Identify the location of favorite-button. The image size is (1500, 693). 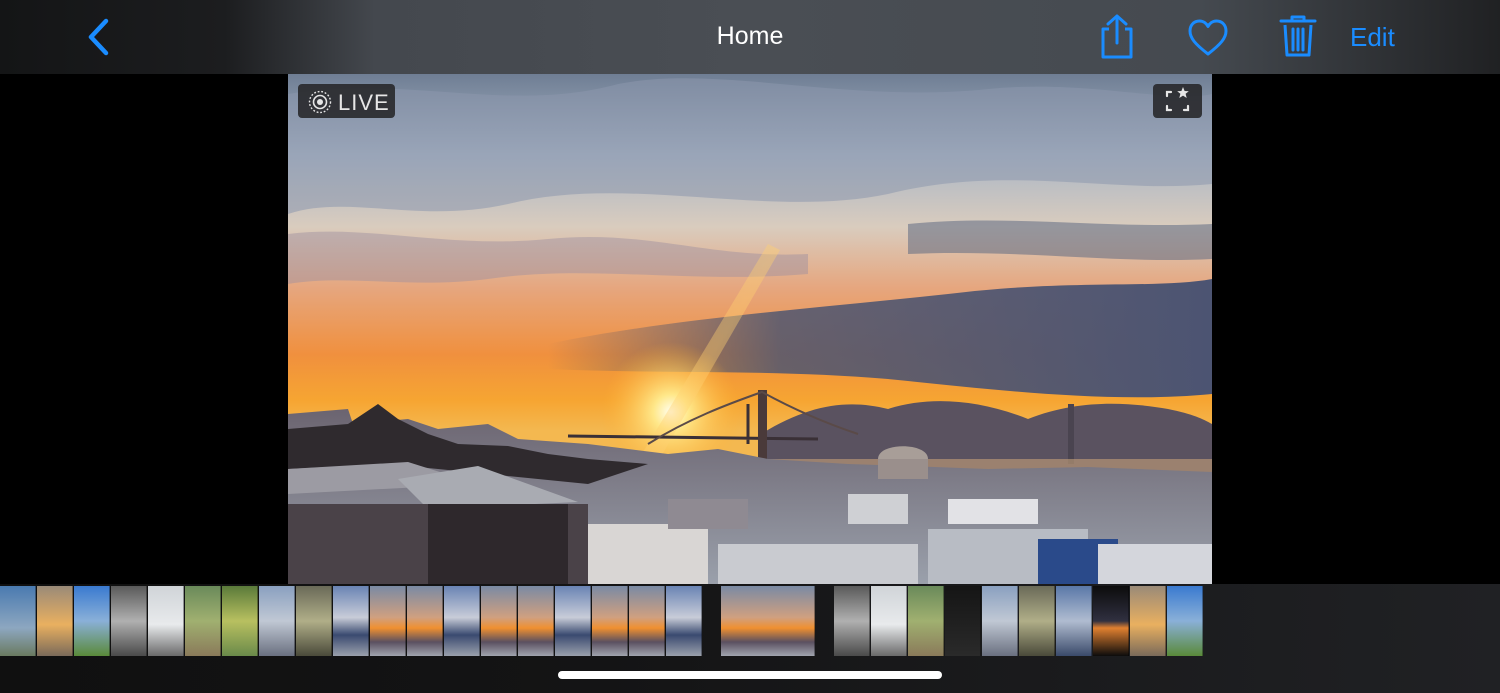
(1208, 37).